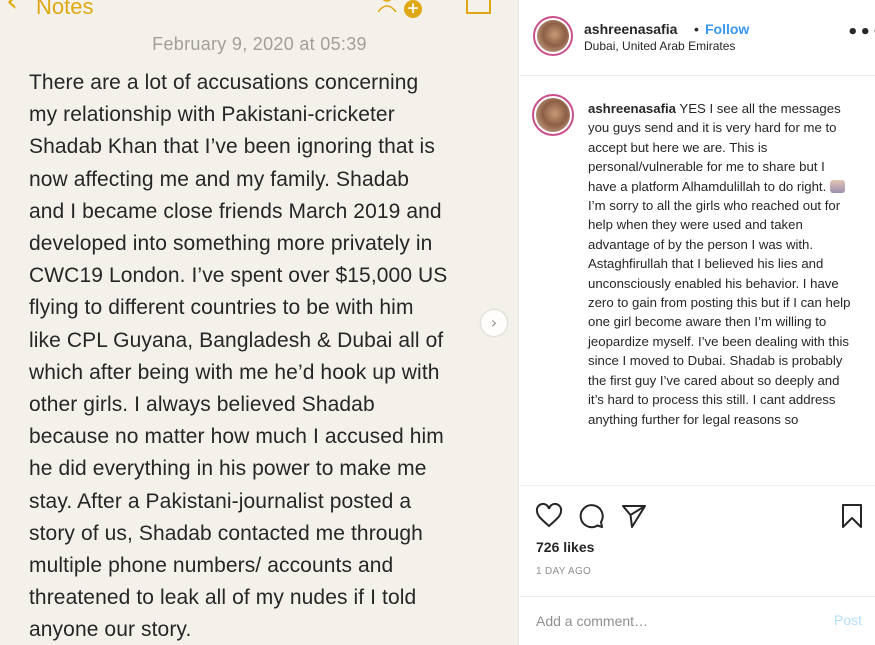 This screenshot has width=875, height=645. What do you see at coordinates (591, 516) in the screenshot?
I see `comment-icon` at bounding box center [591, 516].